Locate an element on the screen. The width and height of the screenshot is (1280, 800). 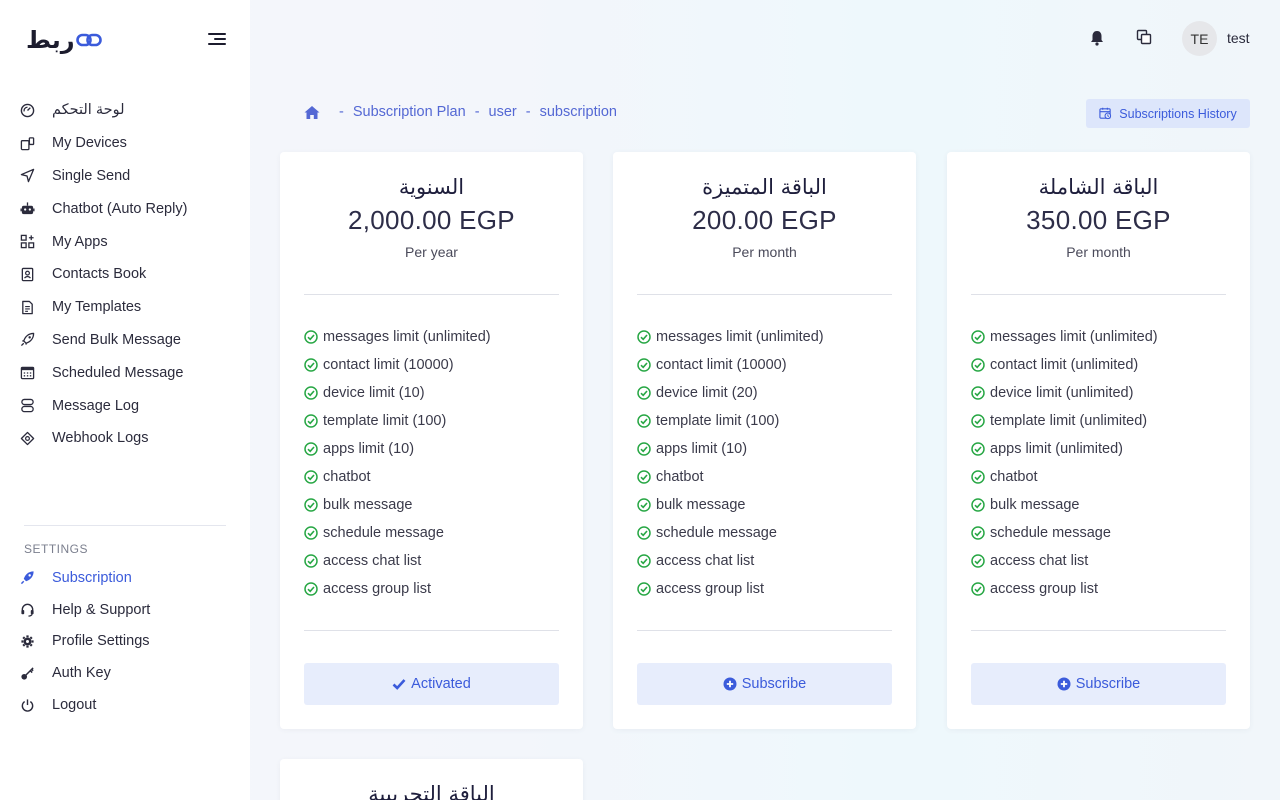
sidebar-item-scheduled: Scheduled Message is located at coordinates (123, 372).